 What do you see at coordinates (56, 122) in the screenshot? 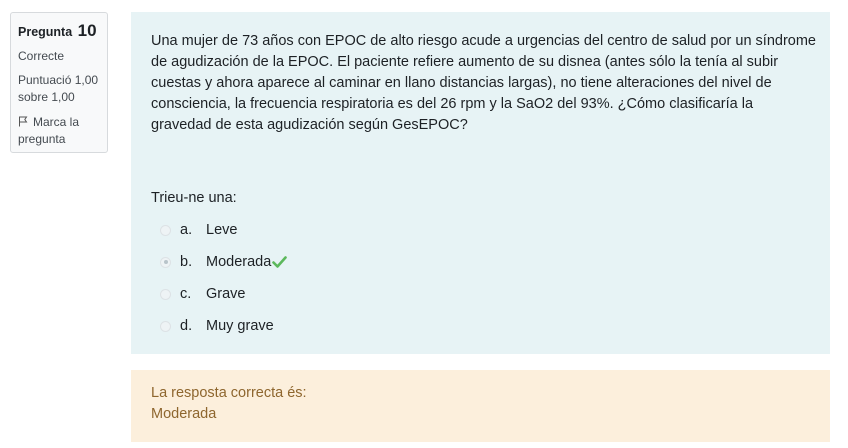
I see `flag-label-line-1: Marca la` at bounding box center [56, 122].